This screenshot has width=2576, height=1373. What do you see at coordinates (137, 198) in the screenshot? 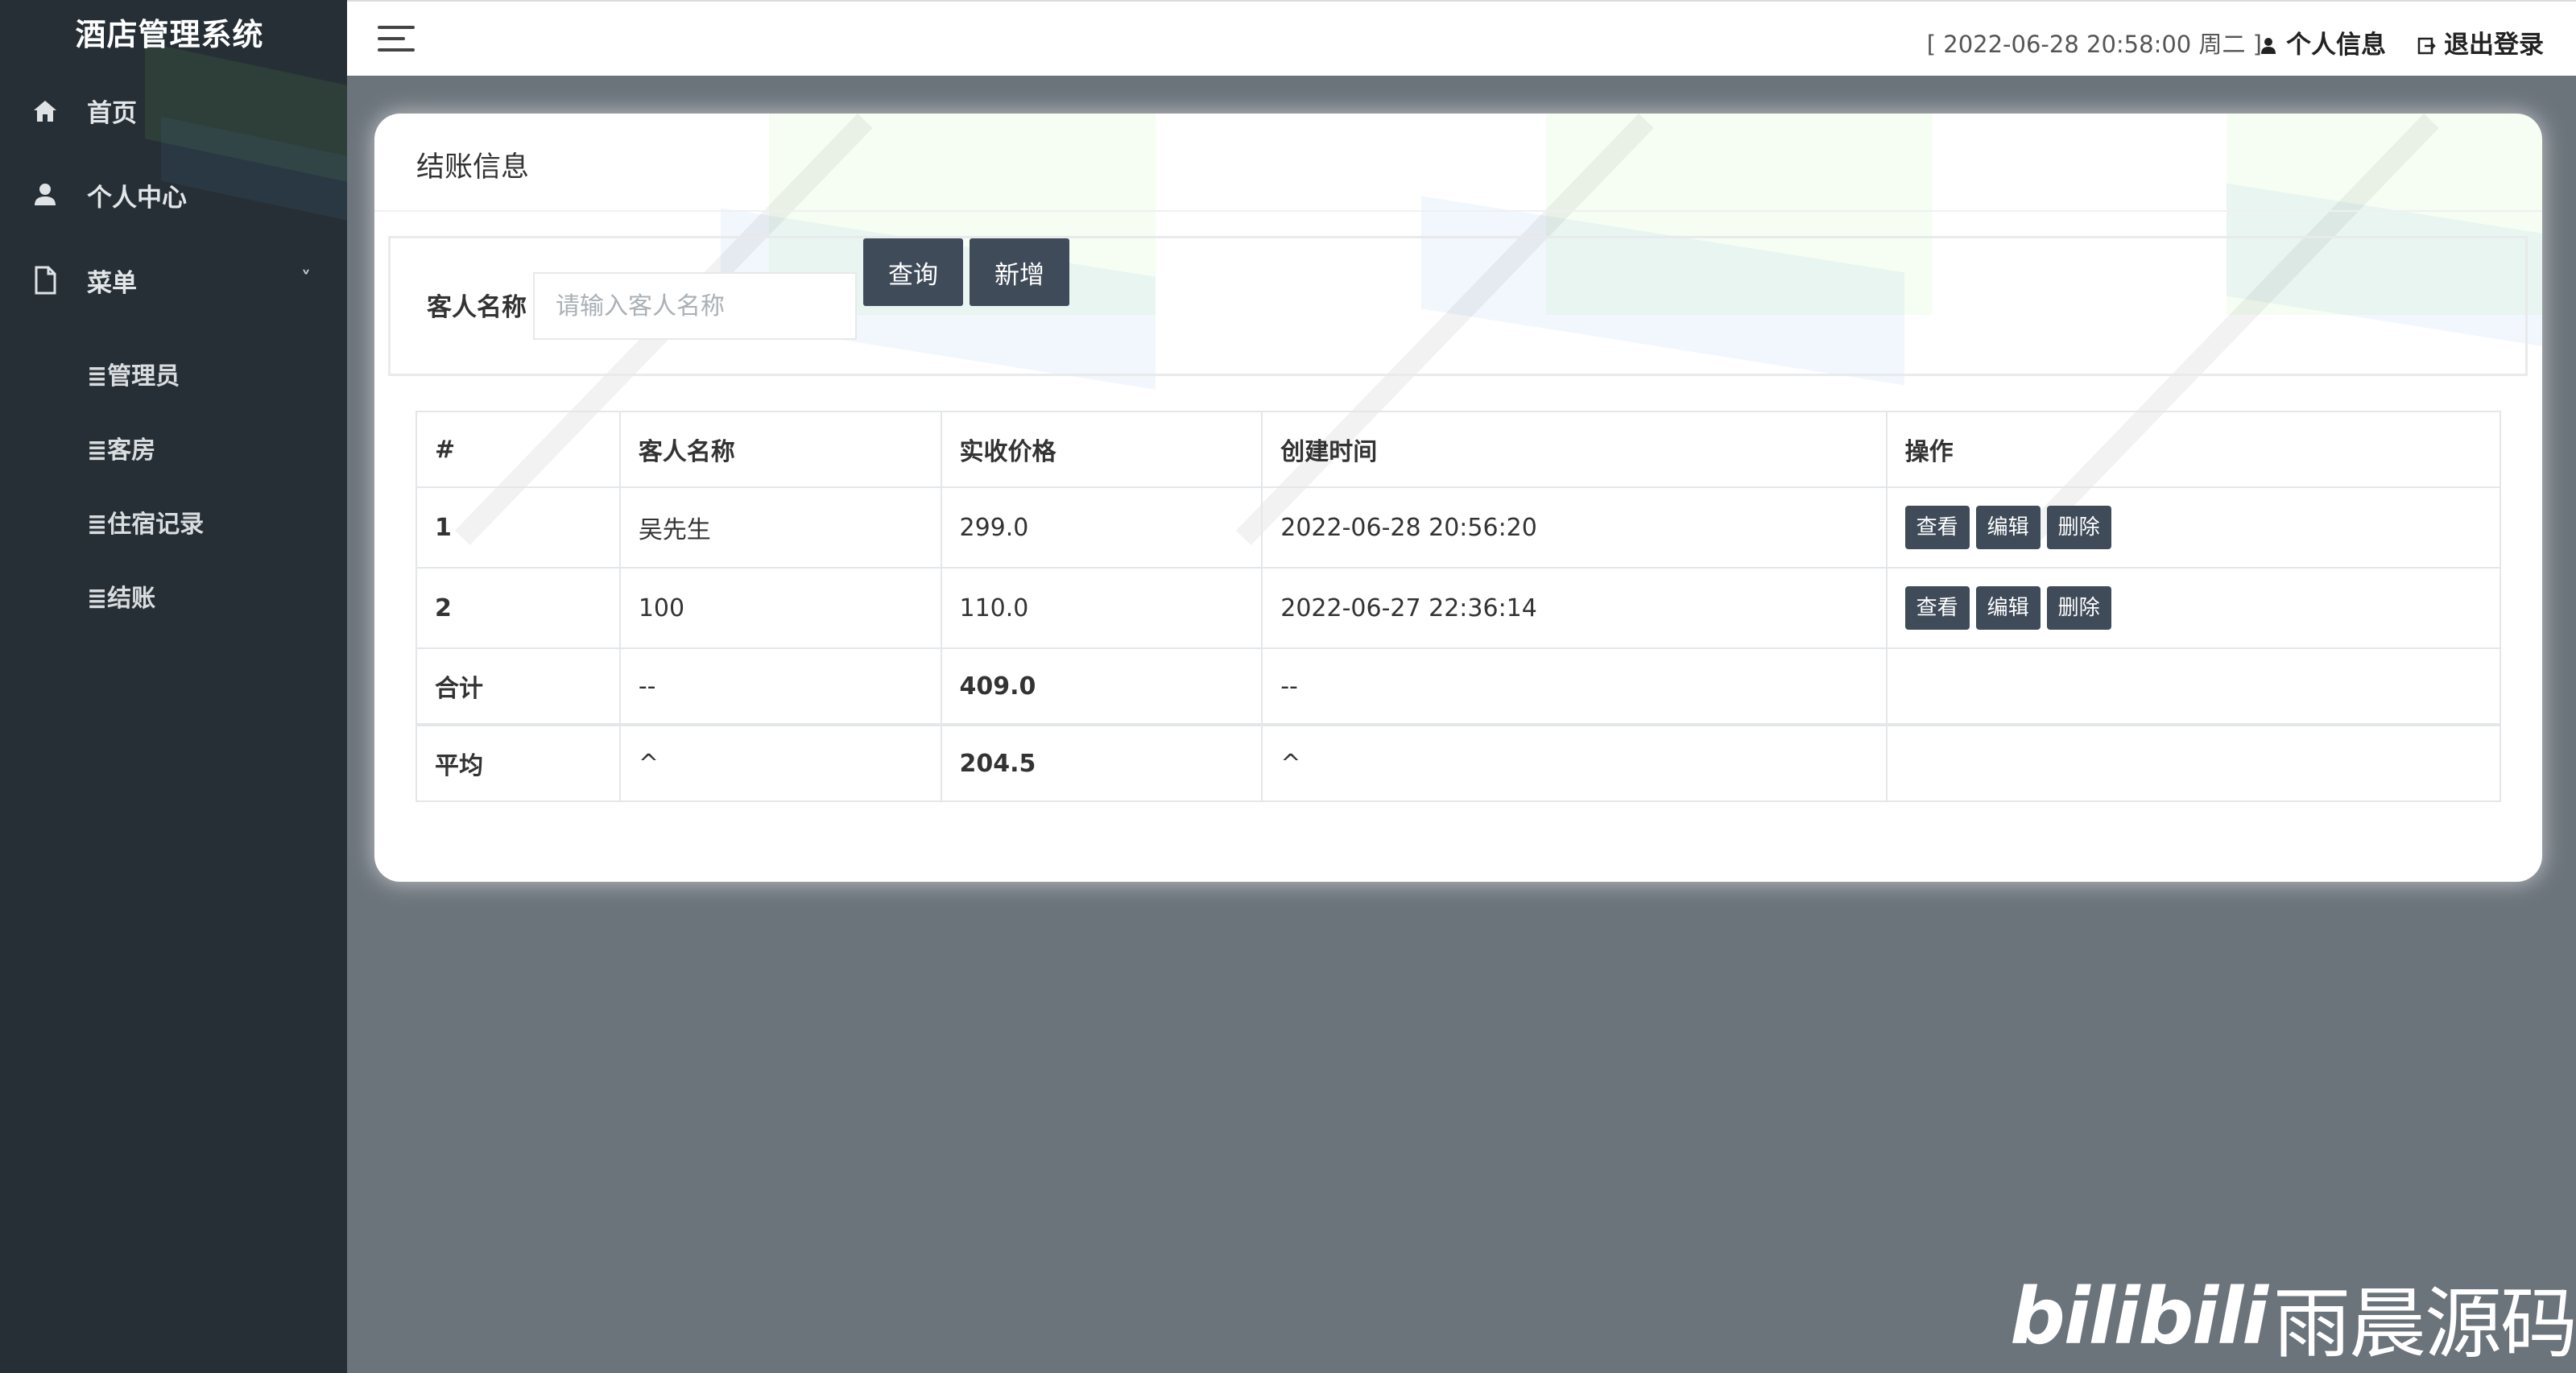
I see `sidebar-item-label: 个人中心` at bounding box center [137, 198].